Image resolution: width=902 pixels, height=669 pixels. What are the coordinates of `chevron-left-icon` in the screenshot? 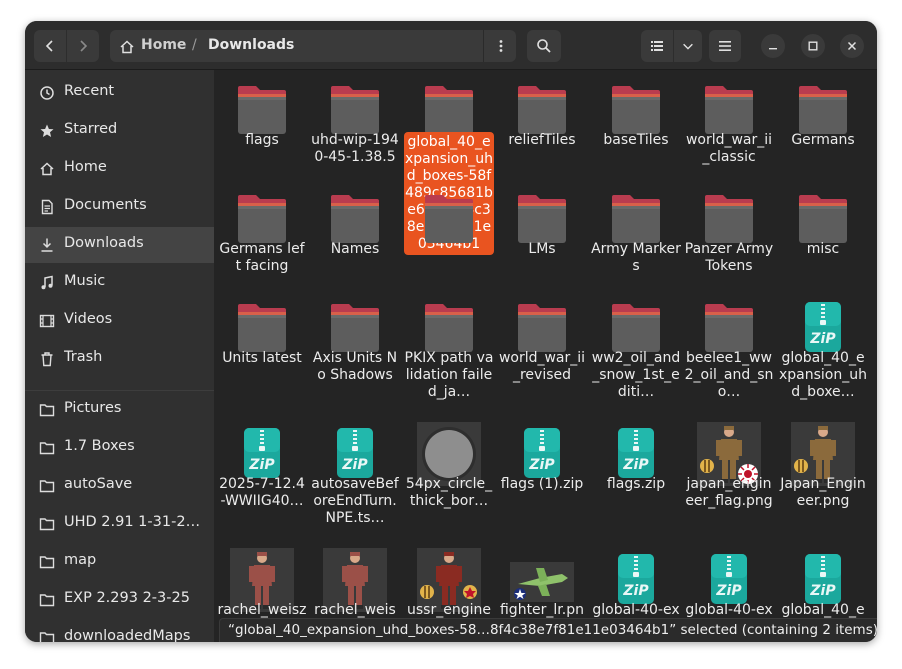 It's located at (49, 46).